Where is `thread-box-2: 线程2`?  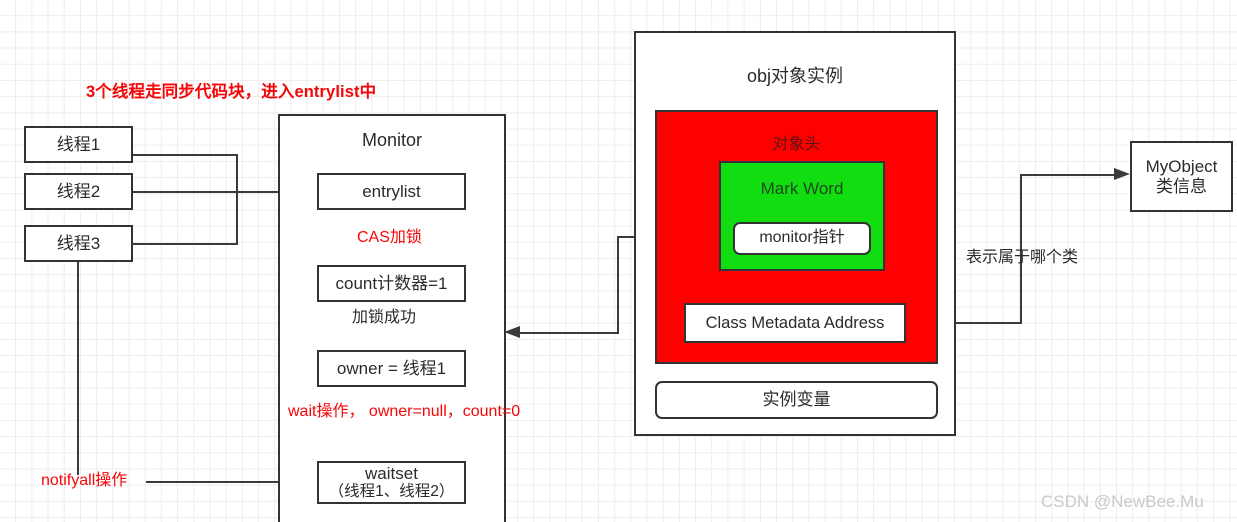
thread-box-2: 线程2 is located at coordinates (78, 191).